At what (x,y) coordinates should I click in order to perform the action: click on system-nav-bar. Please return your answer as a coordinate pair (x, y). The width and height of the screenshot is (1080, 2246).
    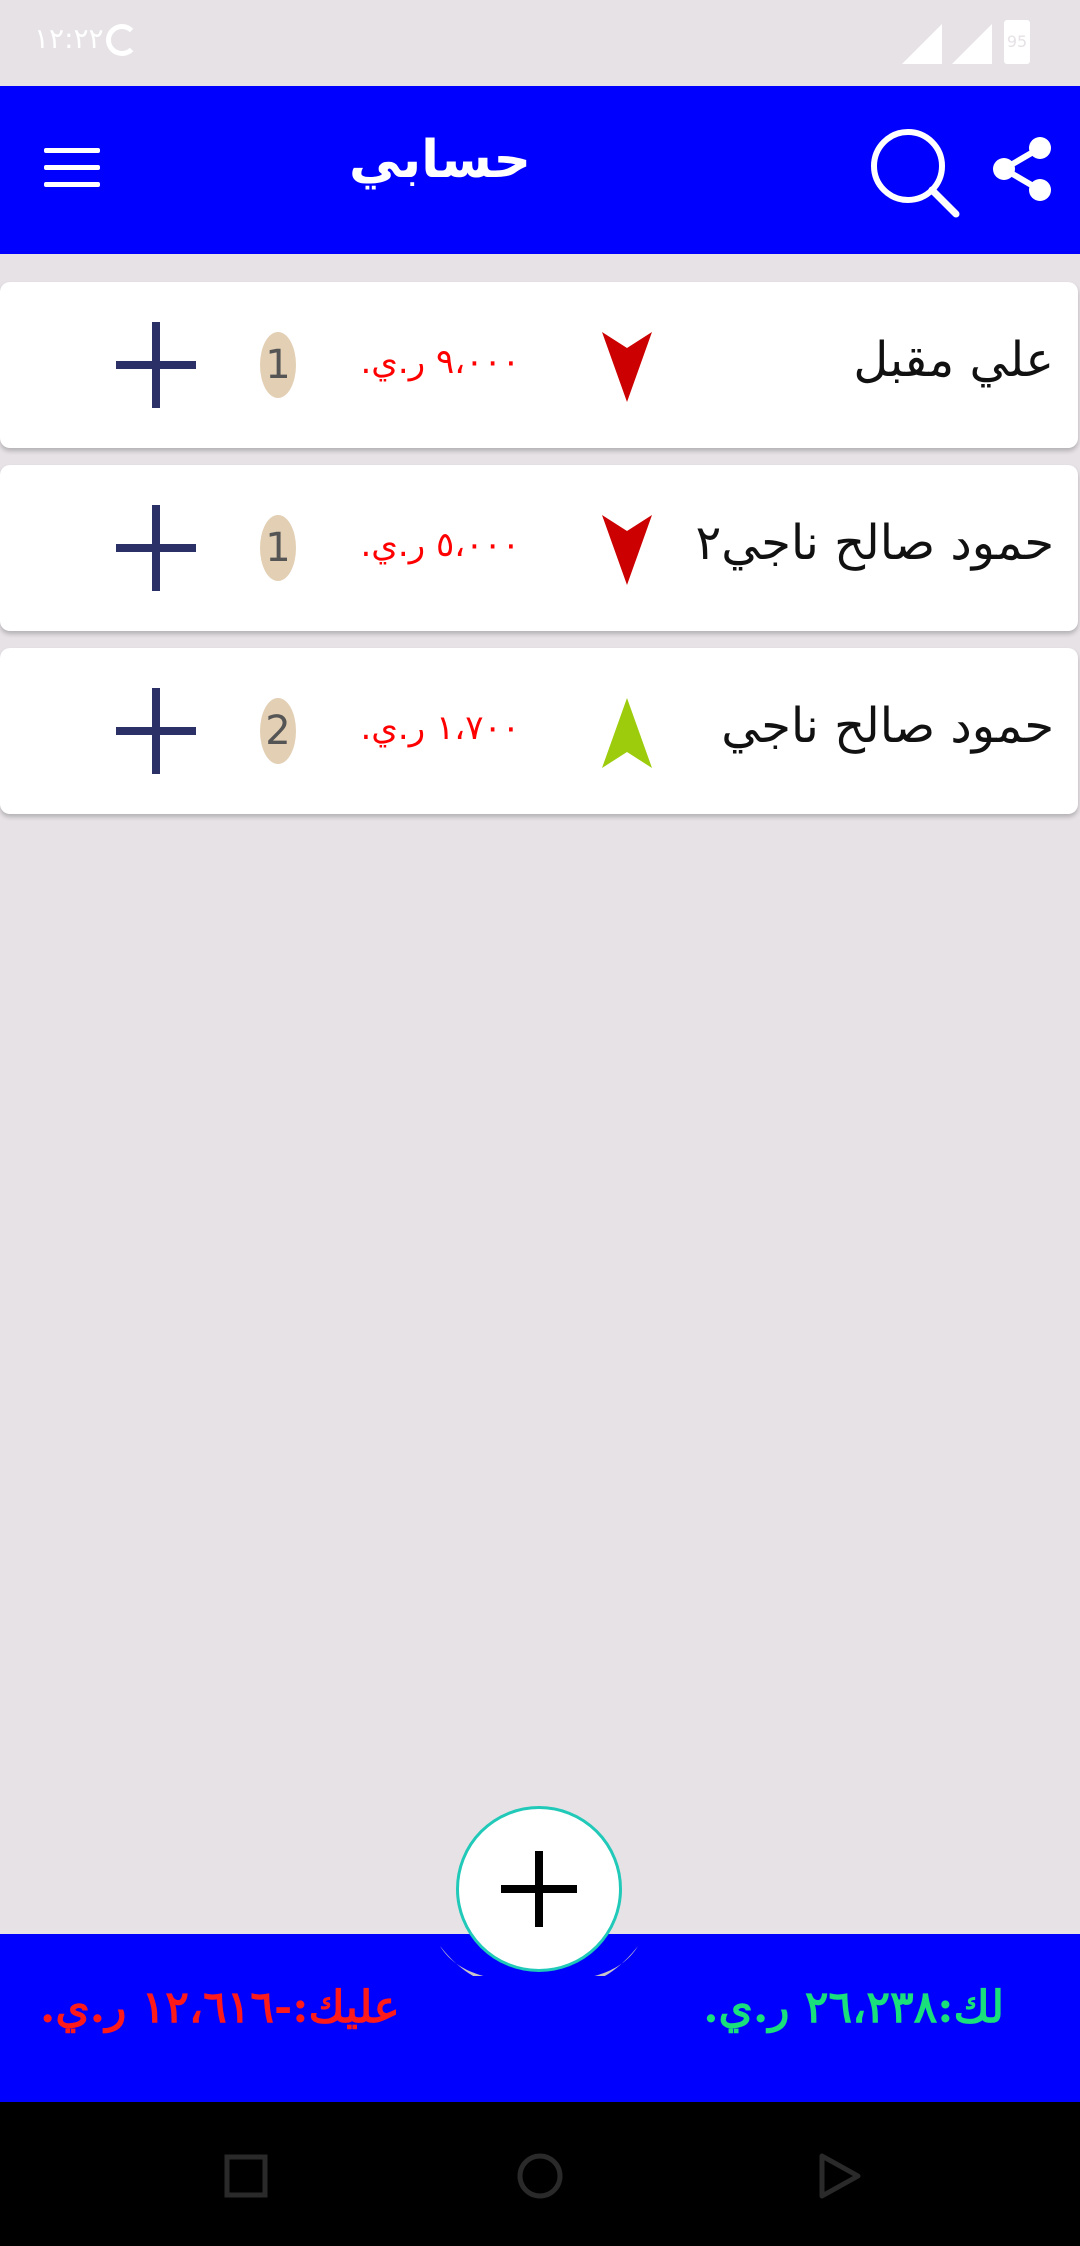
    Looking at the image, I should click on (540, 2174).